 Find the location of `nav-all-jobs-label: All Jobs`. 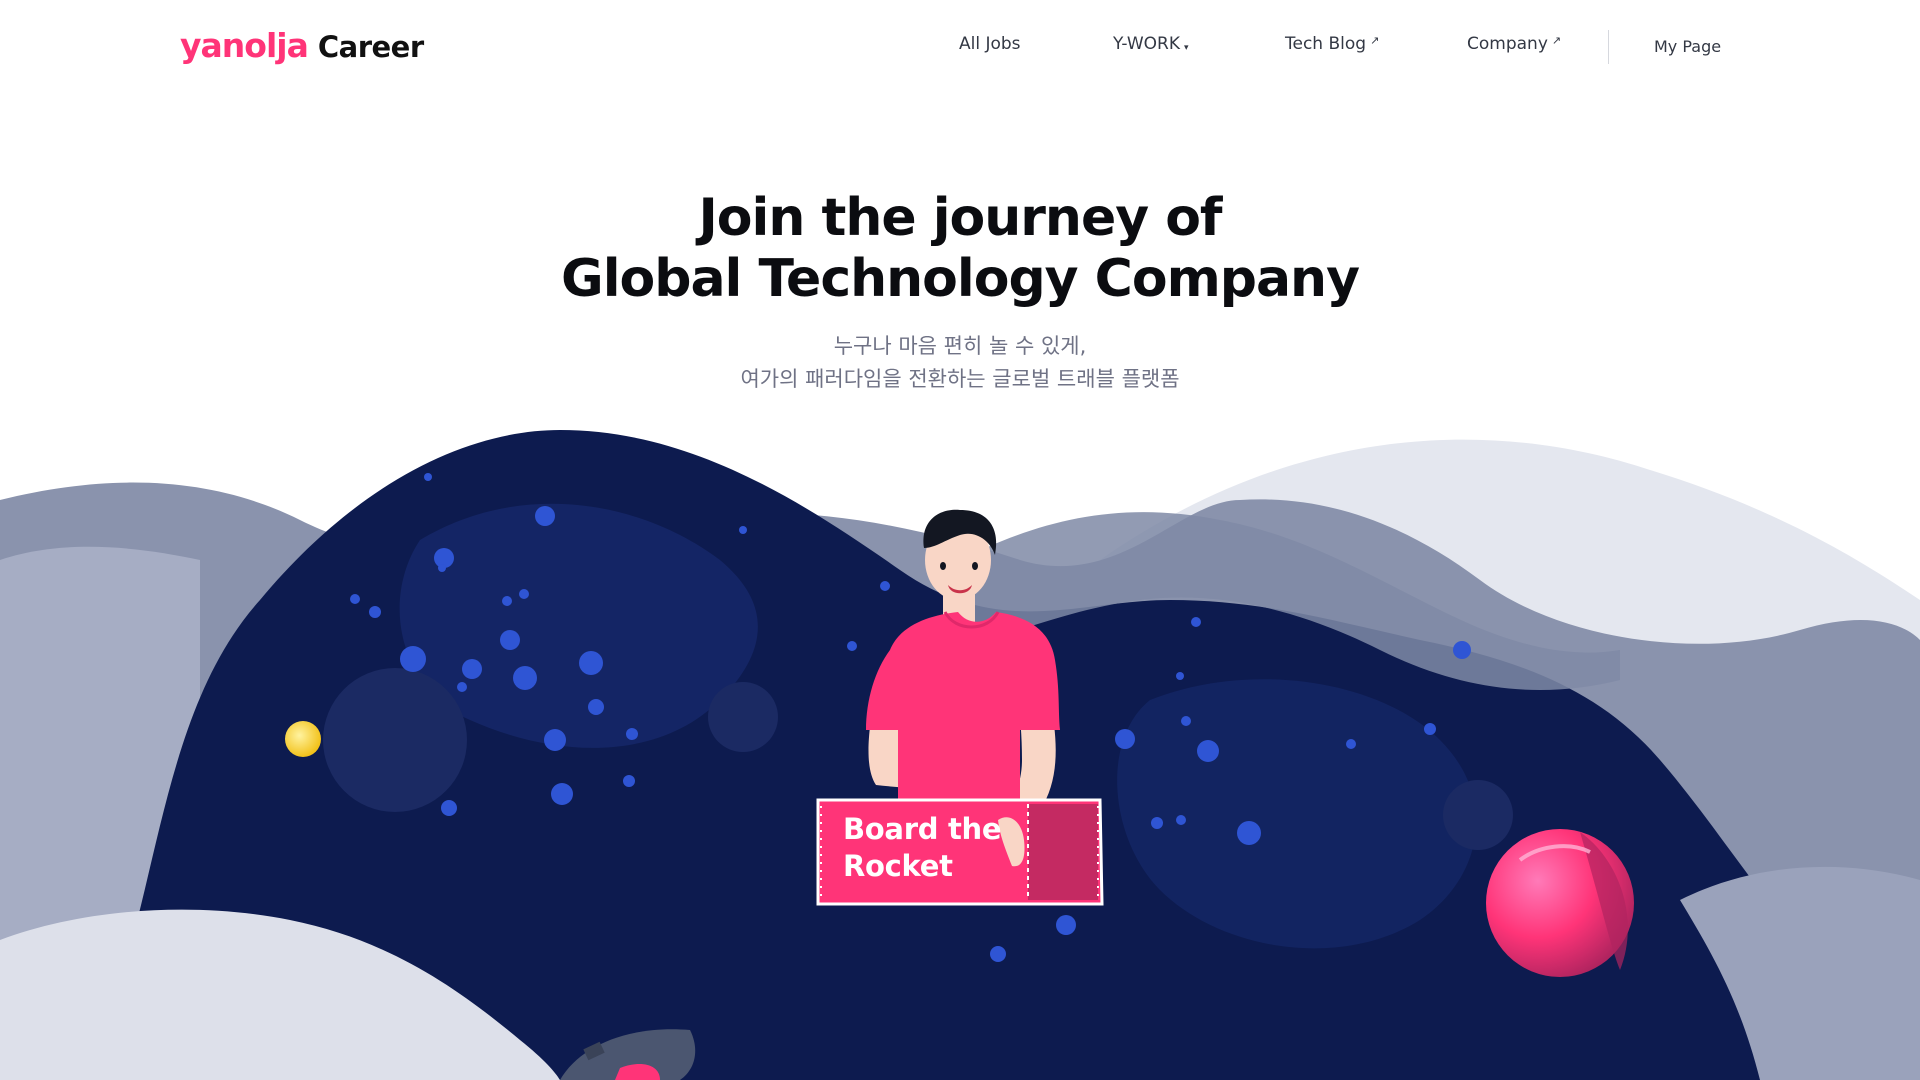

nav-all-jobs-label: All Jobs is located at coordinates (990, 44).